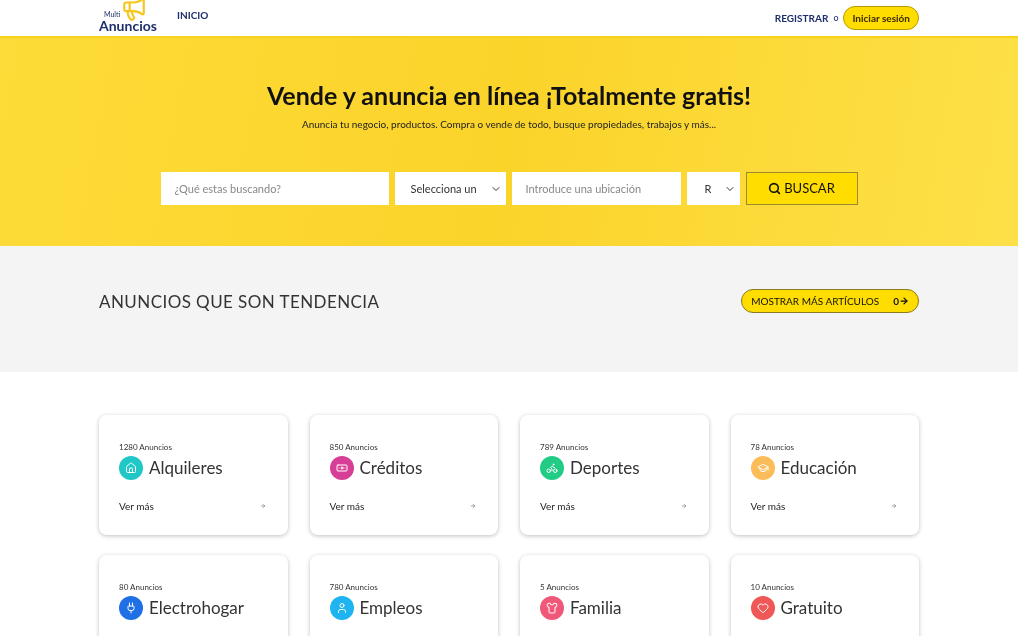  I want to click on category-card: 789 Anuncios Deportes Ver más, so click(614, 475).